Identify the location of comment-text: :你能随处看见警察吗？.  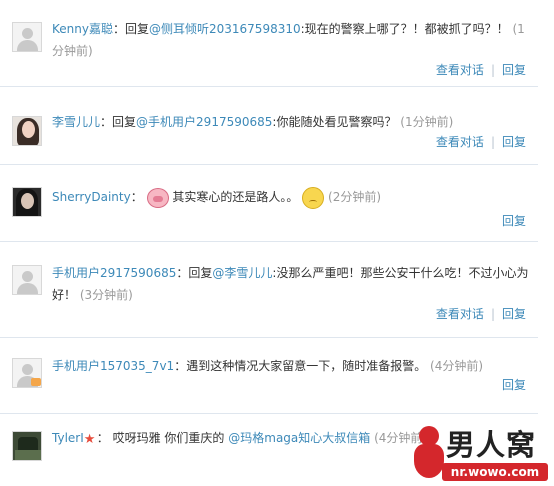
(334, 122).